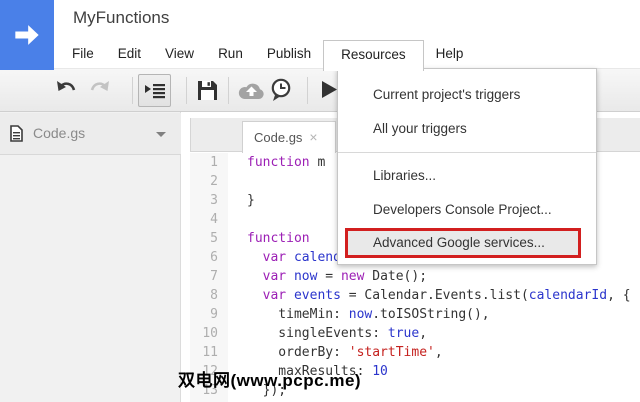 The height and width of the screenshot is (402, 640). What do you see at coordinates (345, 276) in the screenshot?
I see `code-text: var now = new Date();` at bounding box center [345, 276].